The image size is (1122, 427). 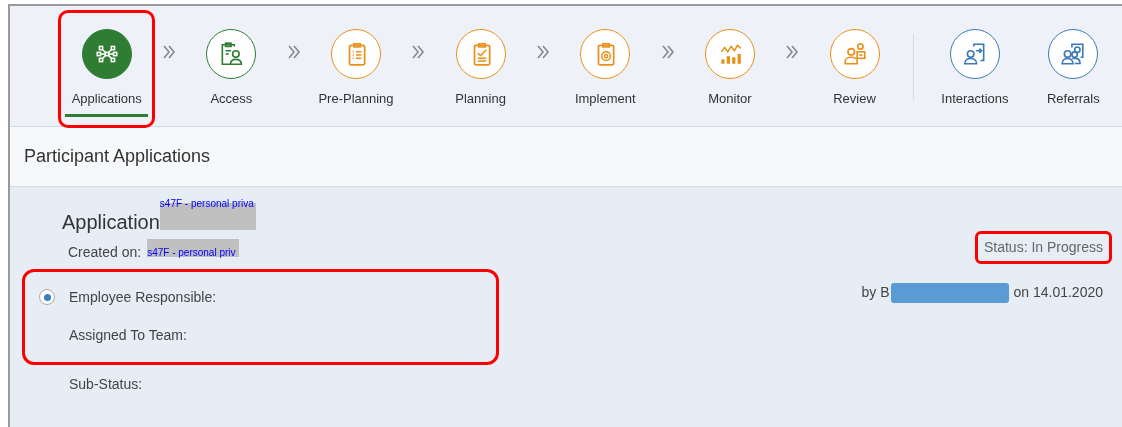 I want to click on people-icon, so click(x=1073, y=54).